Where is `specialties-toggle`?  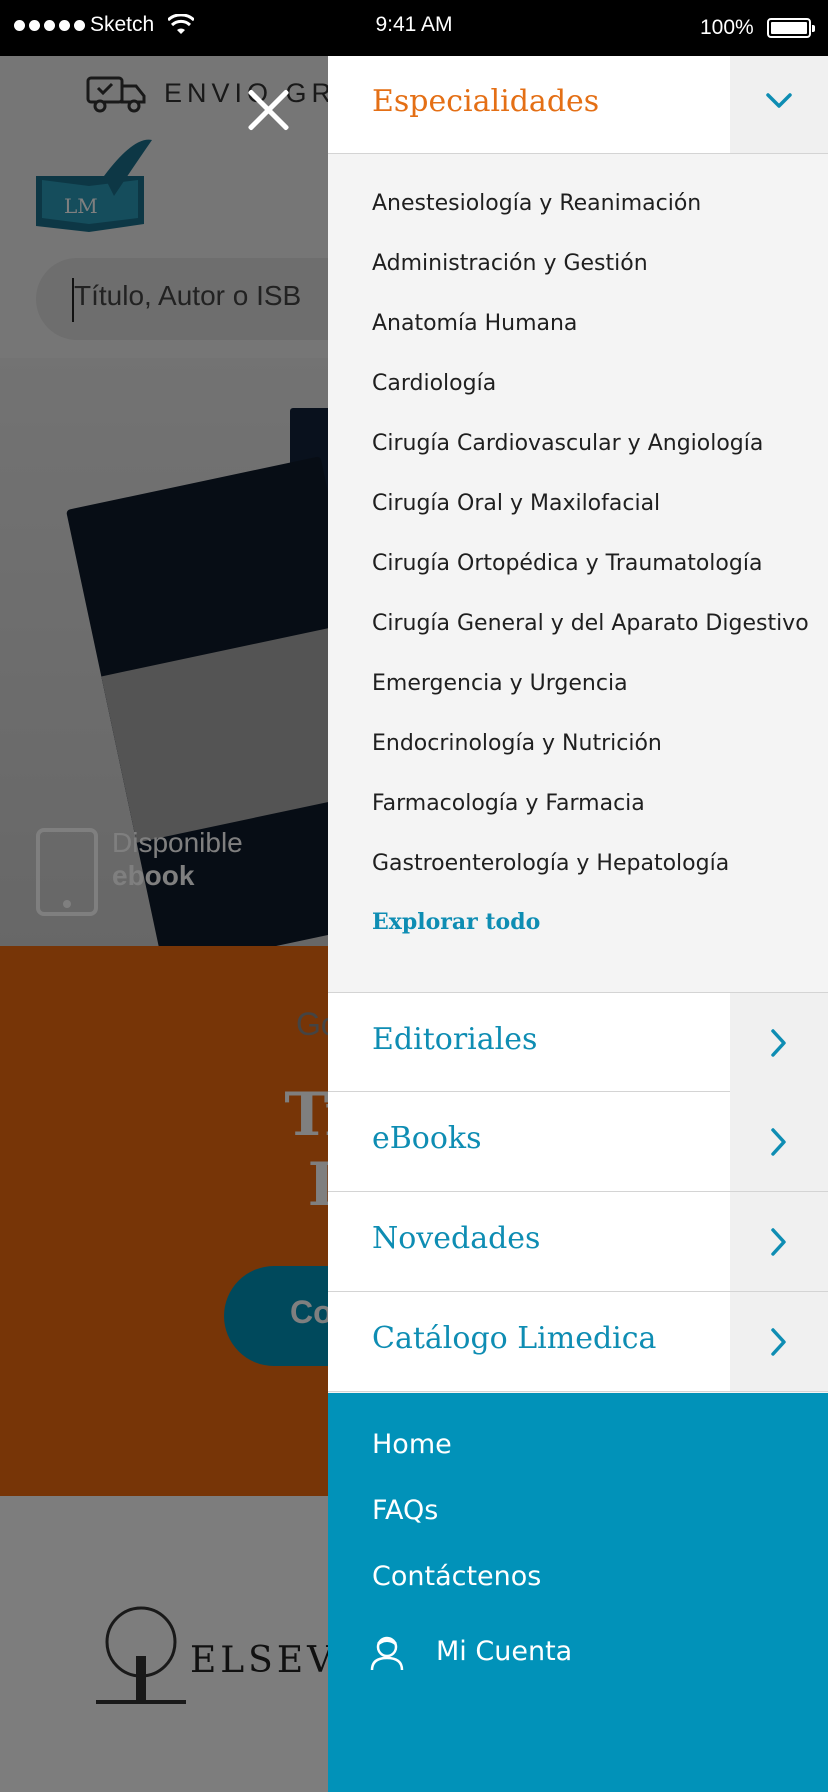
specialties-toggle is located at coordinates (779, 104).